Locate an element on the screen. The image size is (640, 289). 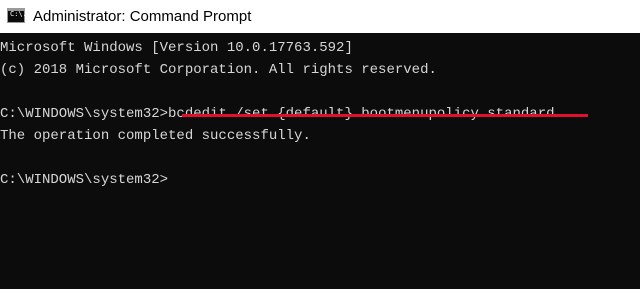
window-title: Administrator: Command Prompt is located at coordinates (142, 16).